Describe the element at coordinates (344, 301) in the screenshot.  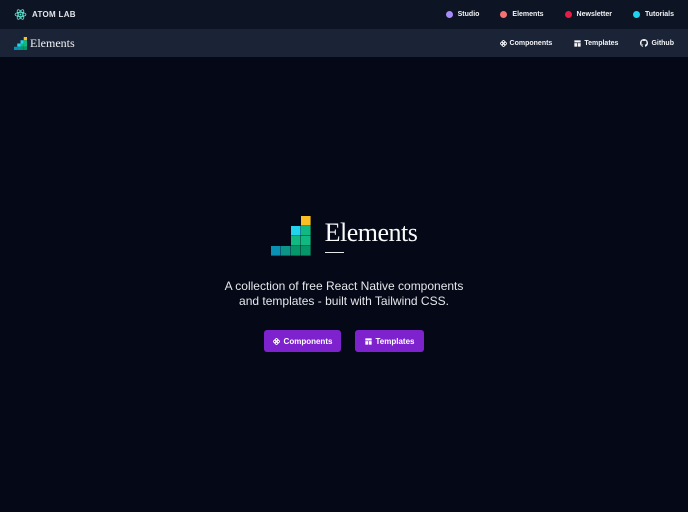
I see `tagline-line-2: and templates - built with Tailwind CSS.` at that location.